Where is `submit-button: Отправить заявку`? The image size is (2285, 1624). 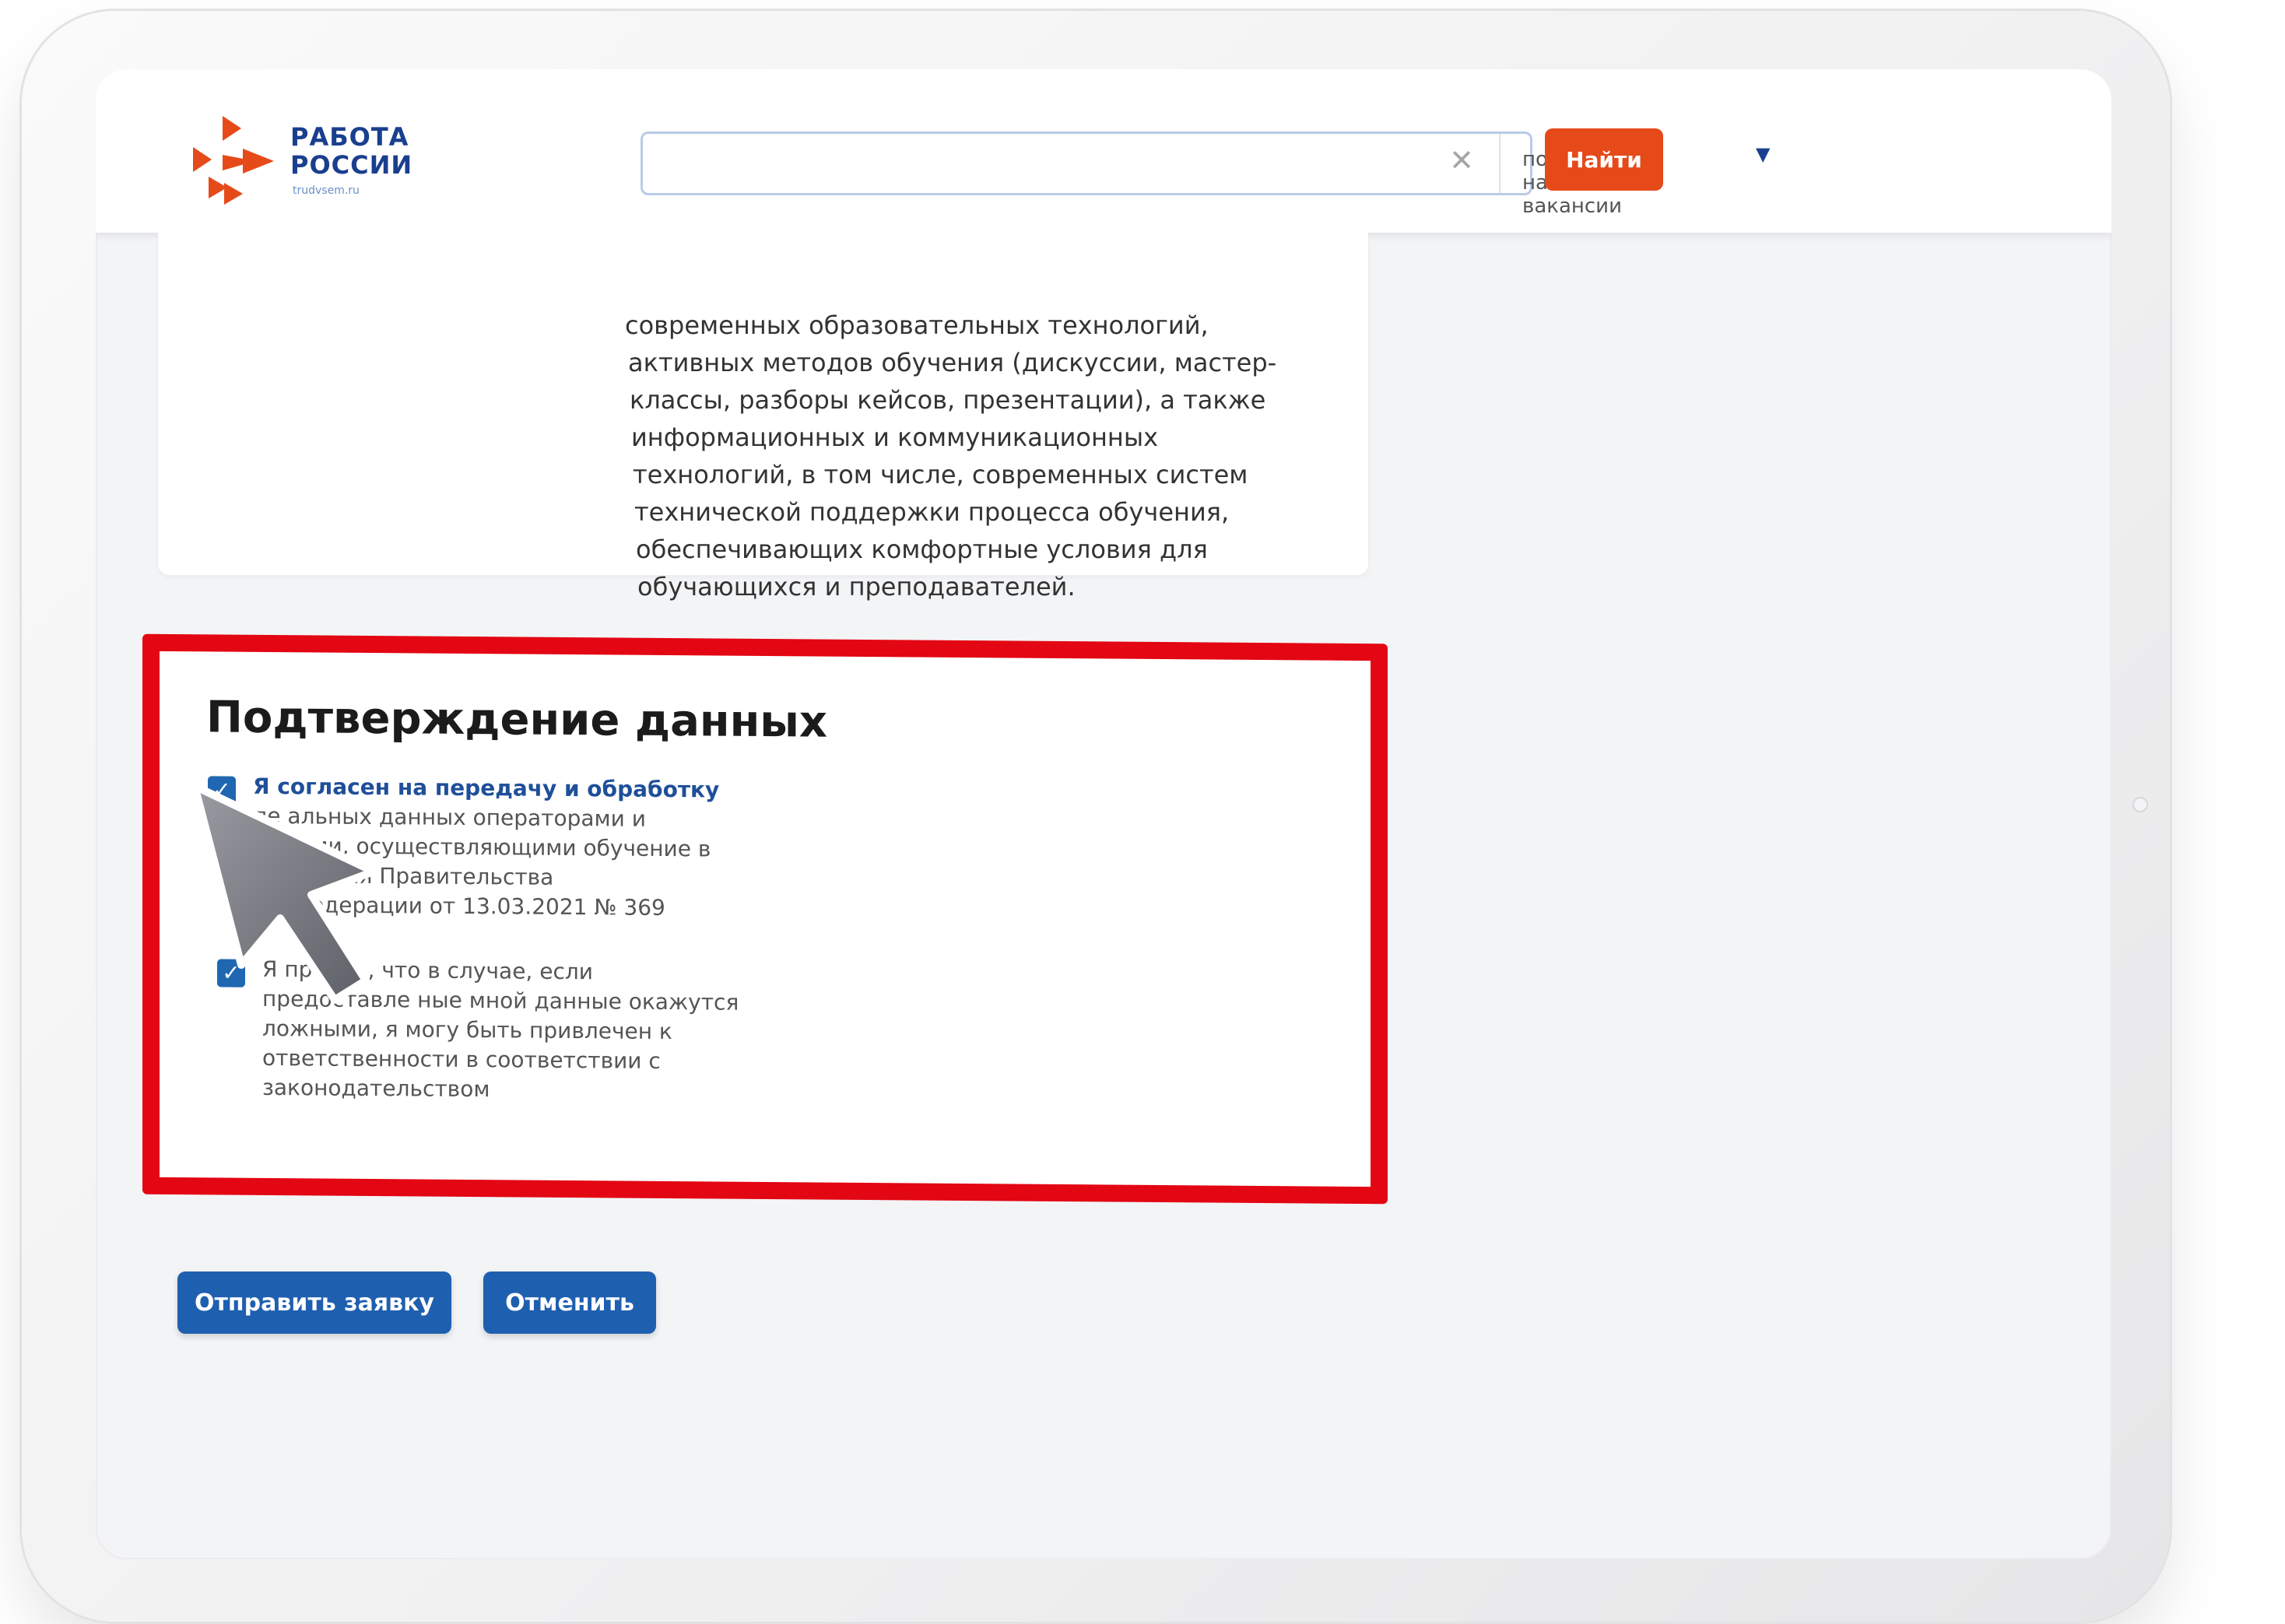 submit-button: Отправить заявку is located at coordinates (314, 1303).